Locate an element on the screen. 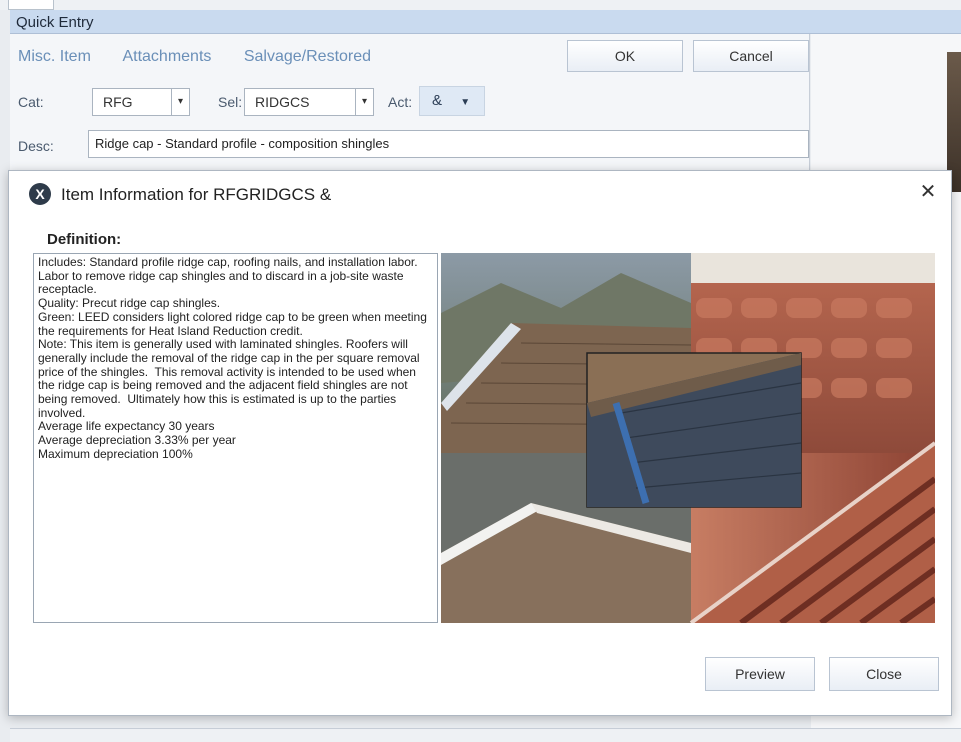 The width and height of the screenshot is (961, 742). sel-dropdown-icon: ▾ is located at coordinates (364, 102).